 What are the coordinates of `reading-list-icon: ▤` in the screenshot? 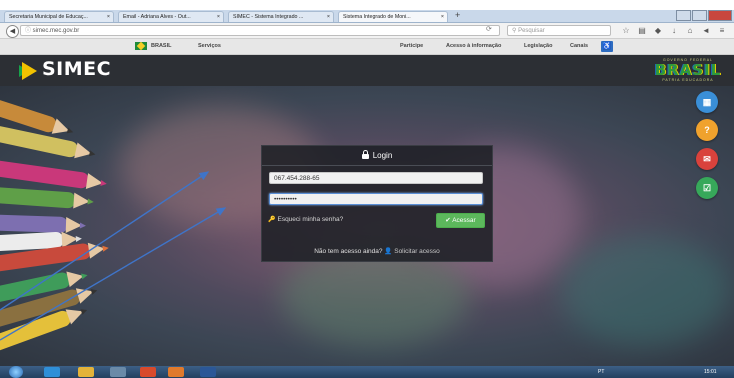 It's located at (642, 30).